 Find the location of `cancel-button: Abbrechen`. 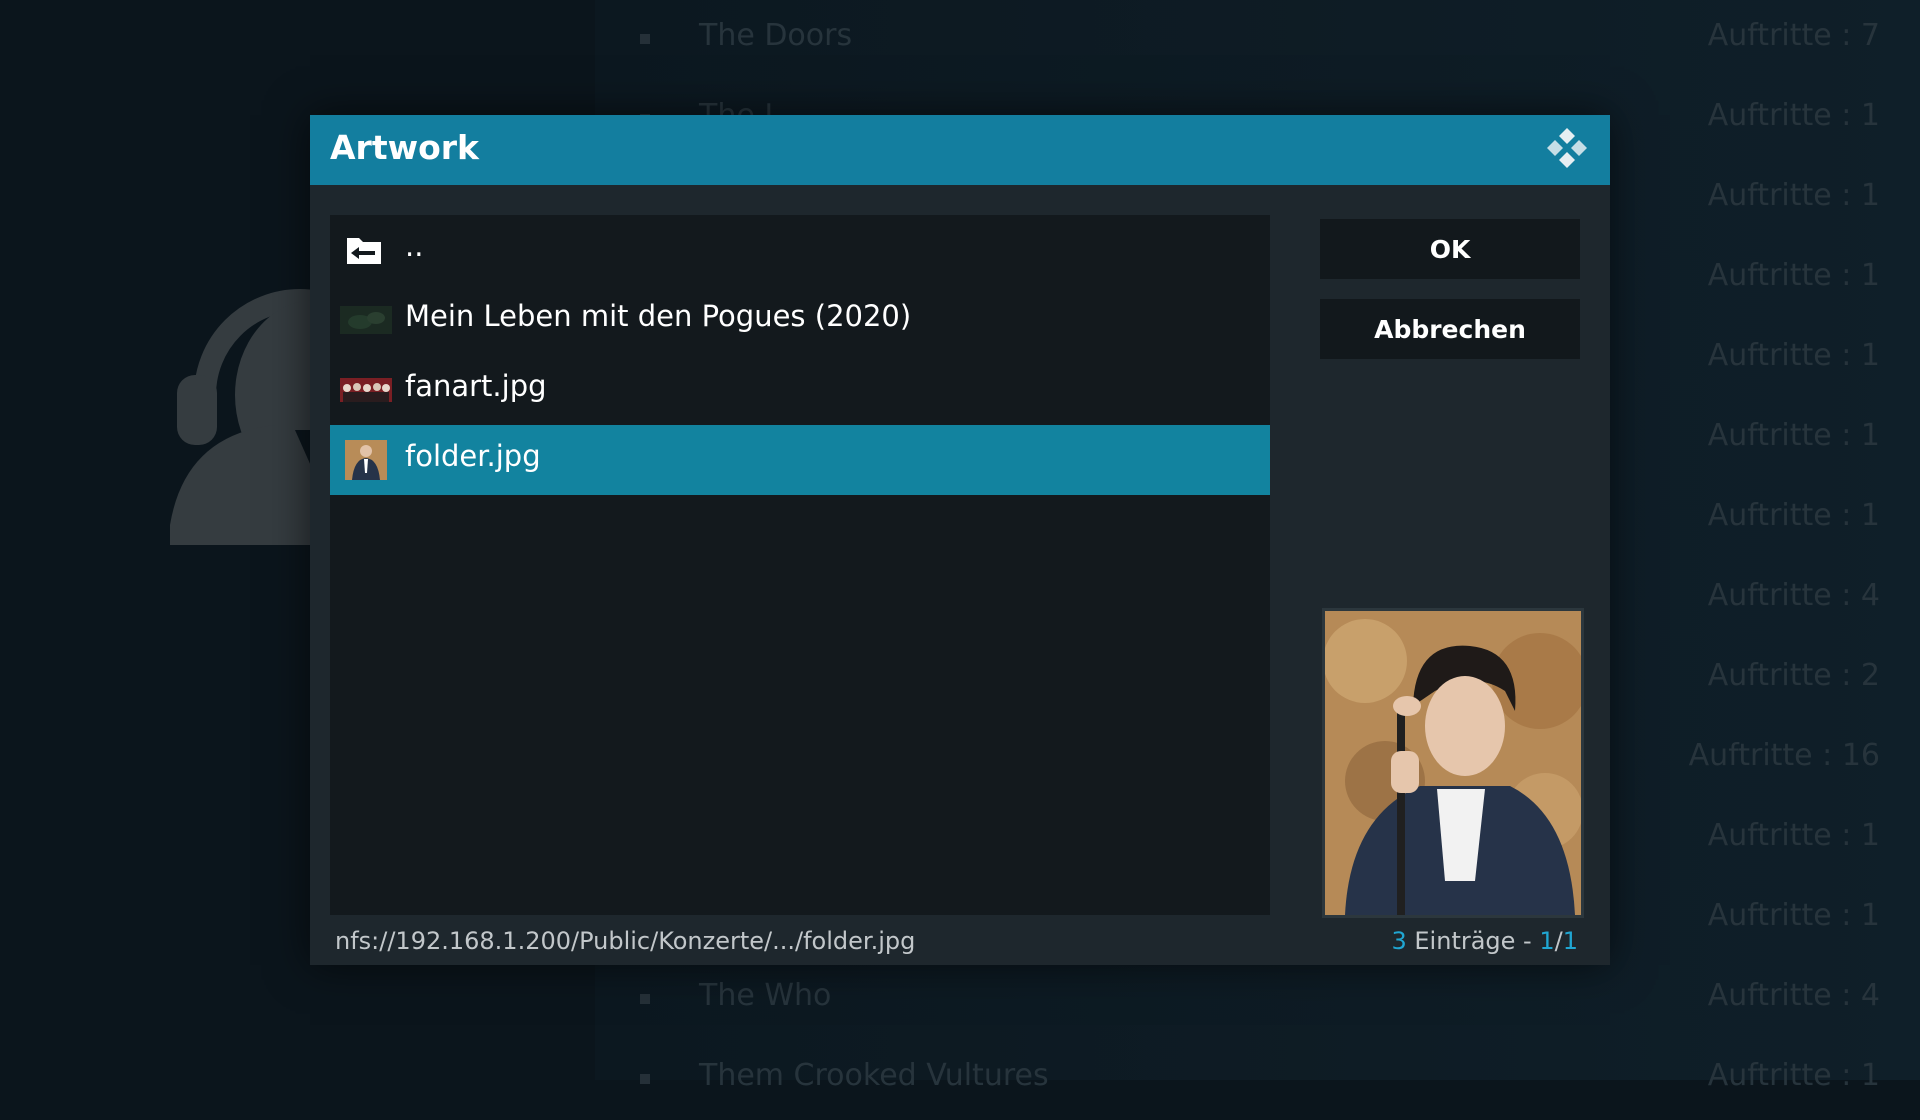

cancel-button: Abbrechen is located at coordinates (1450, 329).